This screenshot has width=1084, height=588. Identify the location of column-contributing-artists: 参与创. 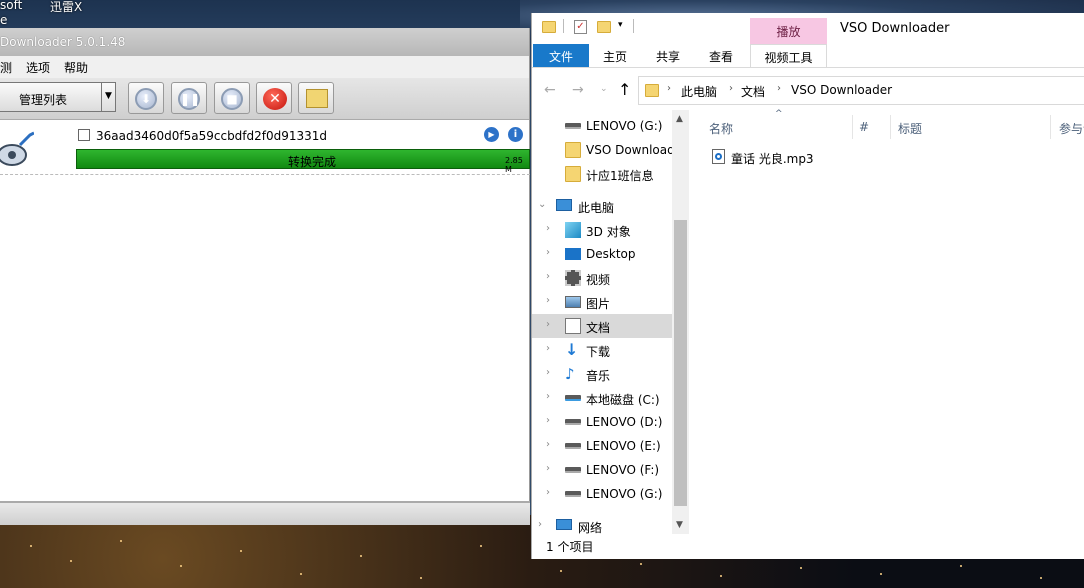
(1071, 128).